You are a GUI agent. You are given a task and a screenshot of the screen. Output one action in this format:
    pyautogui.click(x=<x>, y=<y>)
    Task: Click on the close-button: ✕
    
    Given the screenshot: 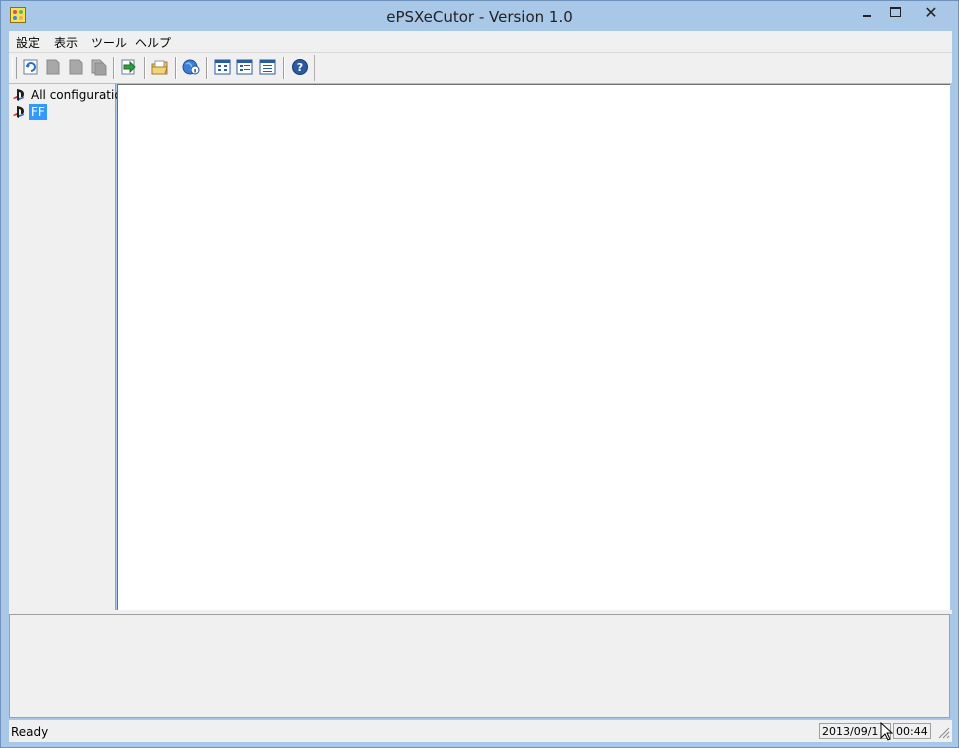 What is the action you would take?
    pyautogui.click(x=931, y=14)
    